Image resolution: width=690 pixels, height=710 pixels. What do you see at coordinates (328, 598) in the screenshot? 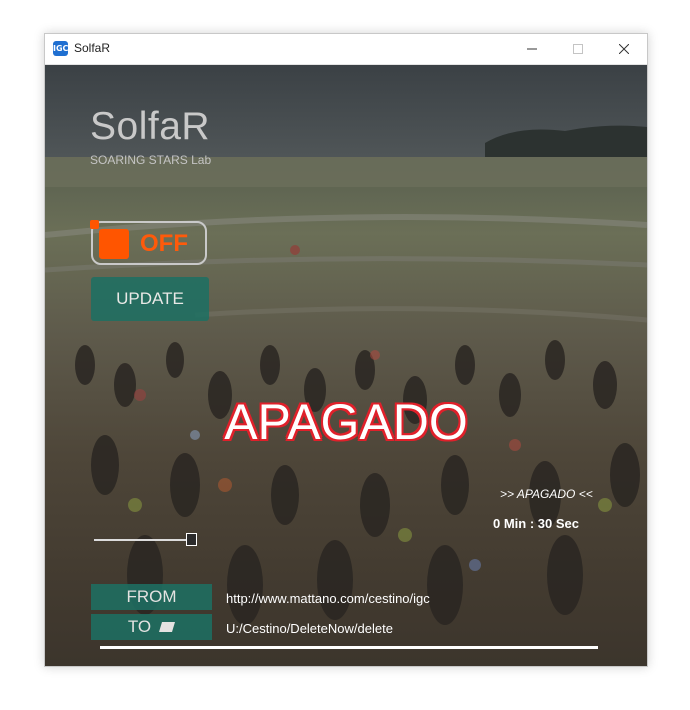
I see `from-path: http://www.mattano.com/cestino/igc` at bounding box center [328, 598].